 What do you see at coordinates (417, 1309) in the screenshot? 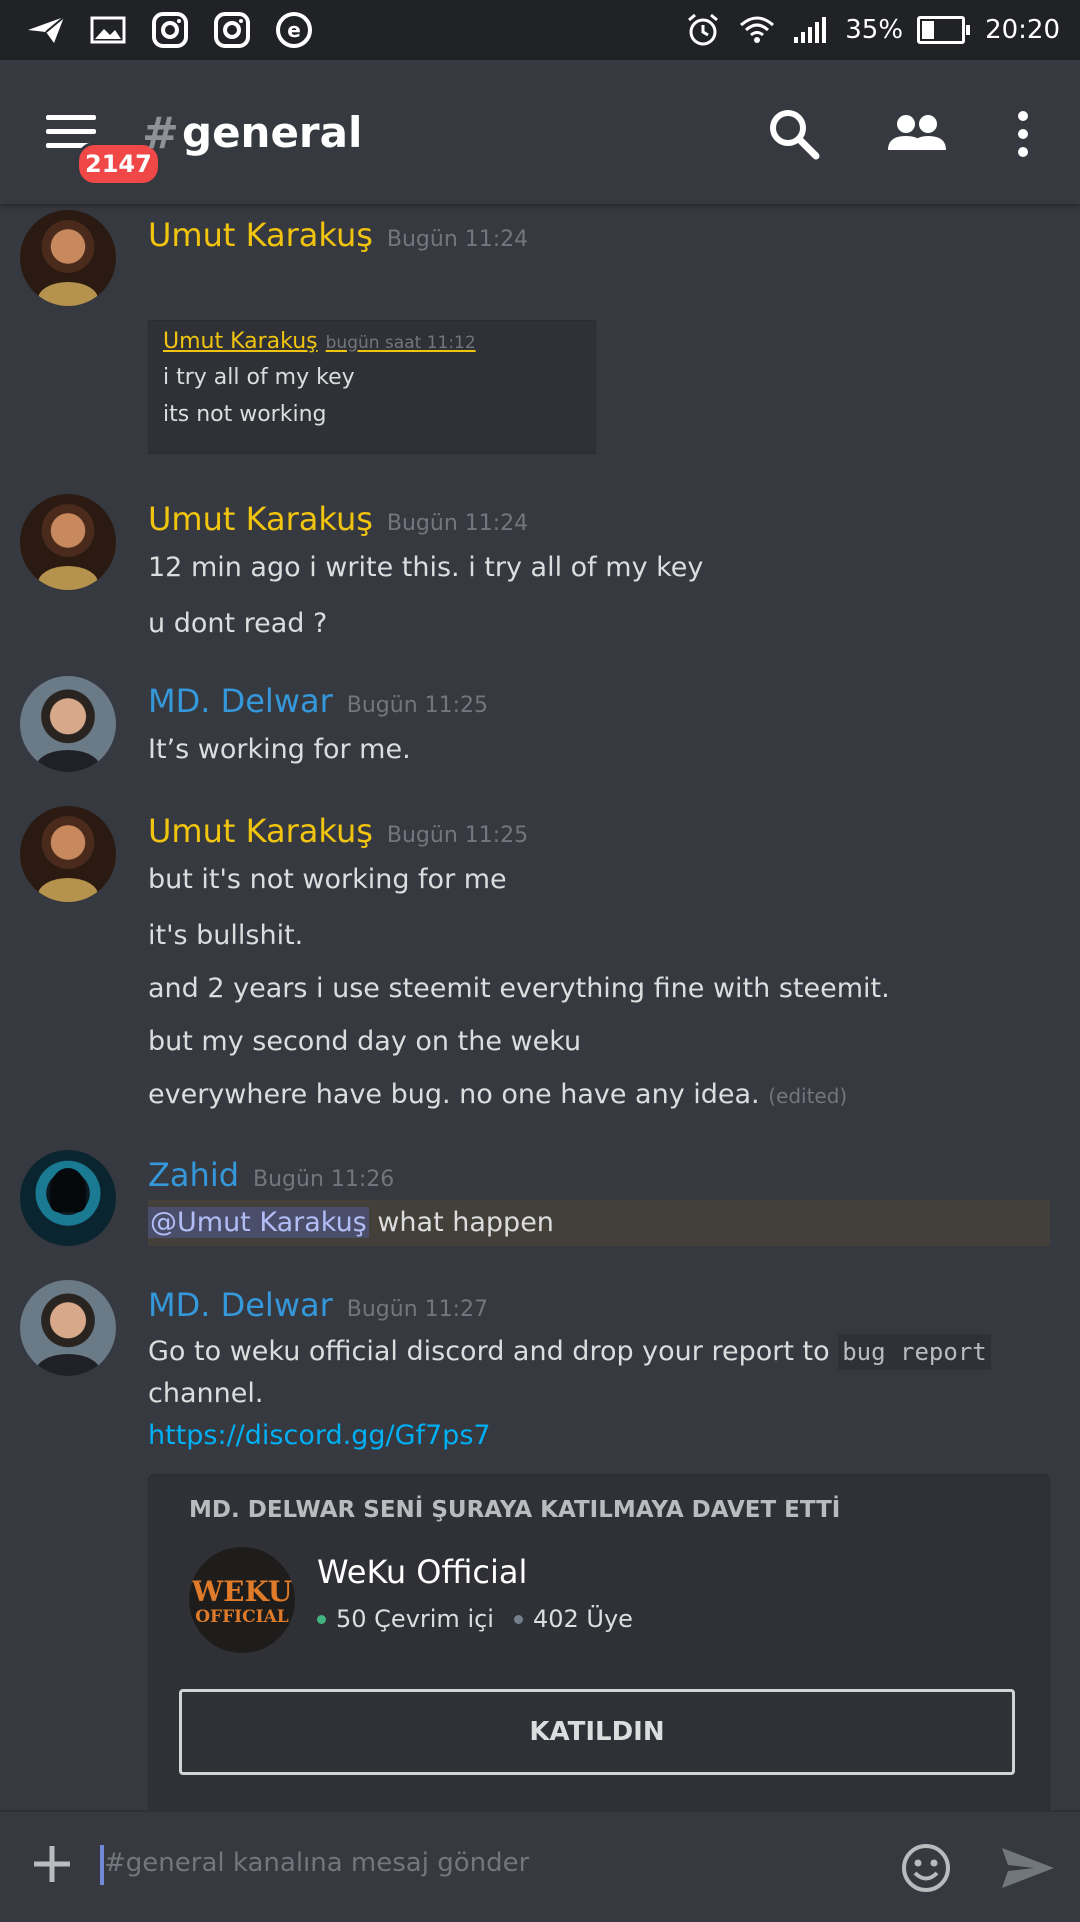
I see `message-timestamp: Bugün 11:27` at bounding box center [417, 1309].